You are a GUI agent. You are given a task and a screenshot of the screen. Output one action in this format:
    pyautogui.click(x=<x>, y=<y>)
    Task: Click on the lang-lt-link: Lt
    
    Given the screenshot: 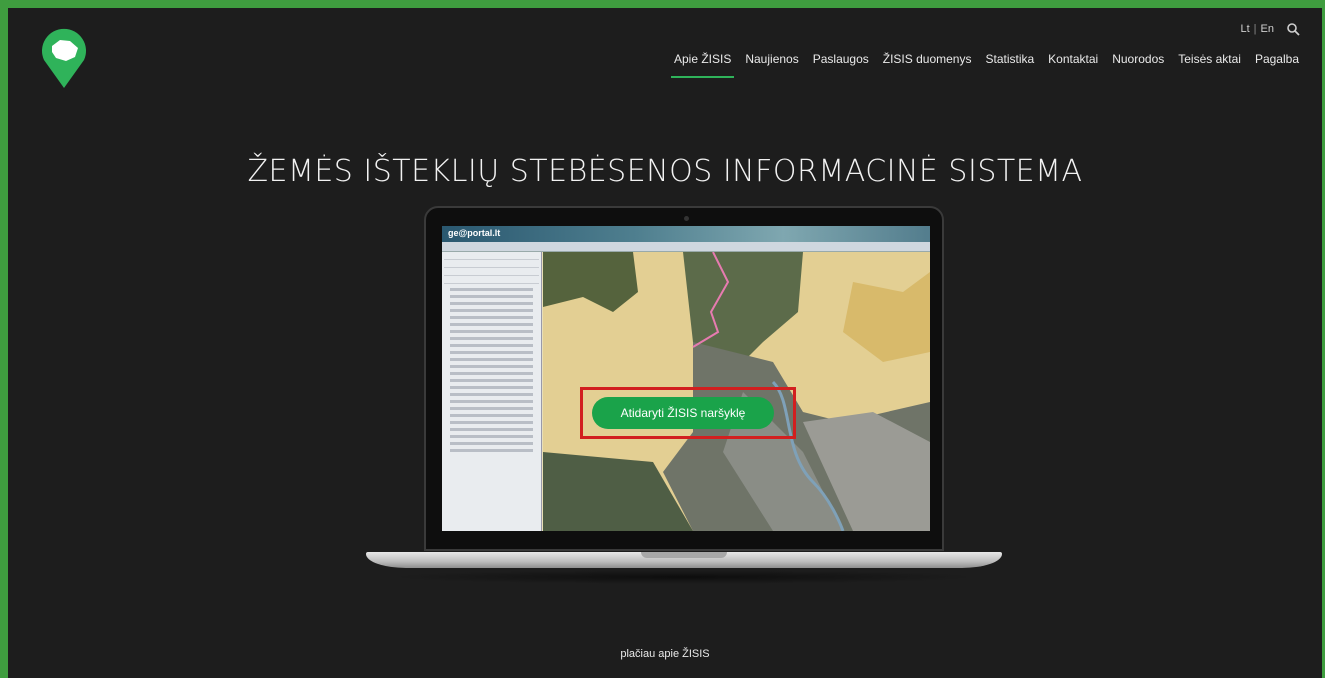 What is the action you would take?
    pyautogui.click(x=1244, y=29)
    